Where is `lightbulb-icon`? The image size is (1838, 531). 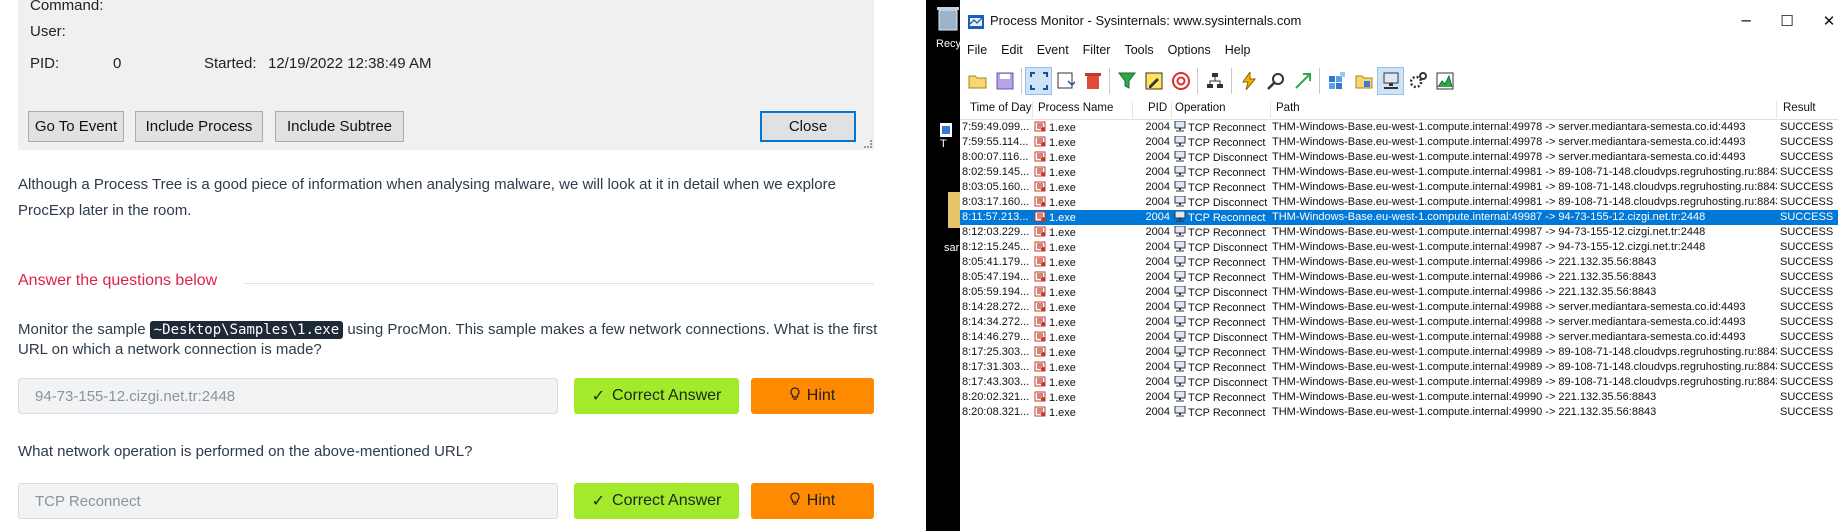 lightbulb-icon is located at coordinates (795, 501).